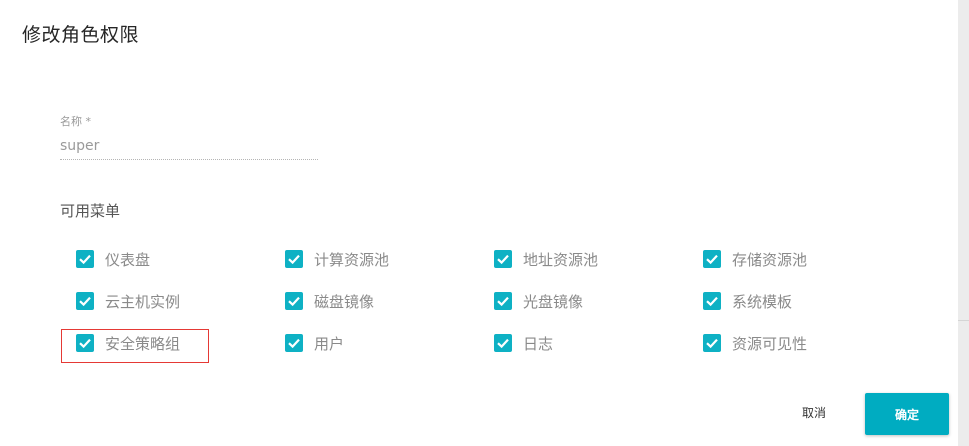 The width and height of the screenshot is (969, 446). I want to click on confirm-button: 确定, so click(907, 414).